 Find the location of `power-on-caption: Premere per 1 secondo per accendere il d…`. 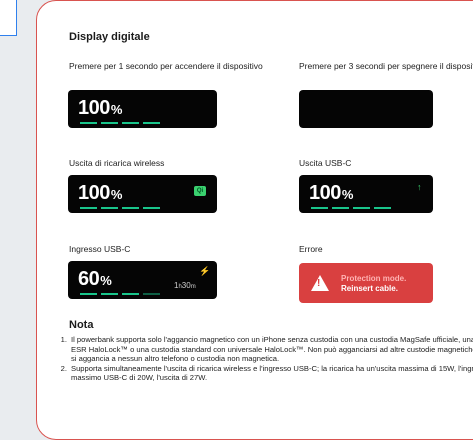

power-on-caption: Premere per 1 secondo per accendere il d… is located at coordinates (166, 66).